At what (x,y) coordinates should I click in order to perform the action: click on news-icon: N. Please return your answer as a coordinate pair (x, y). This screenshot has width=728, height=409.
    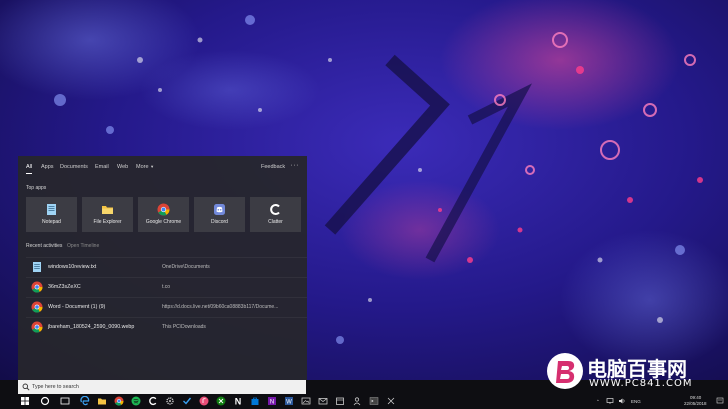
    Looking at the image, I should click on (238, 401).